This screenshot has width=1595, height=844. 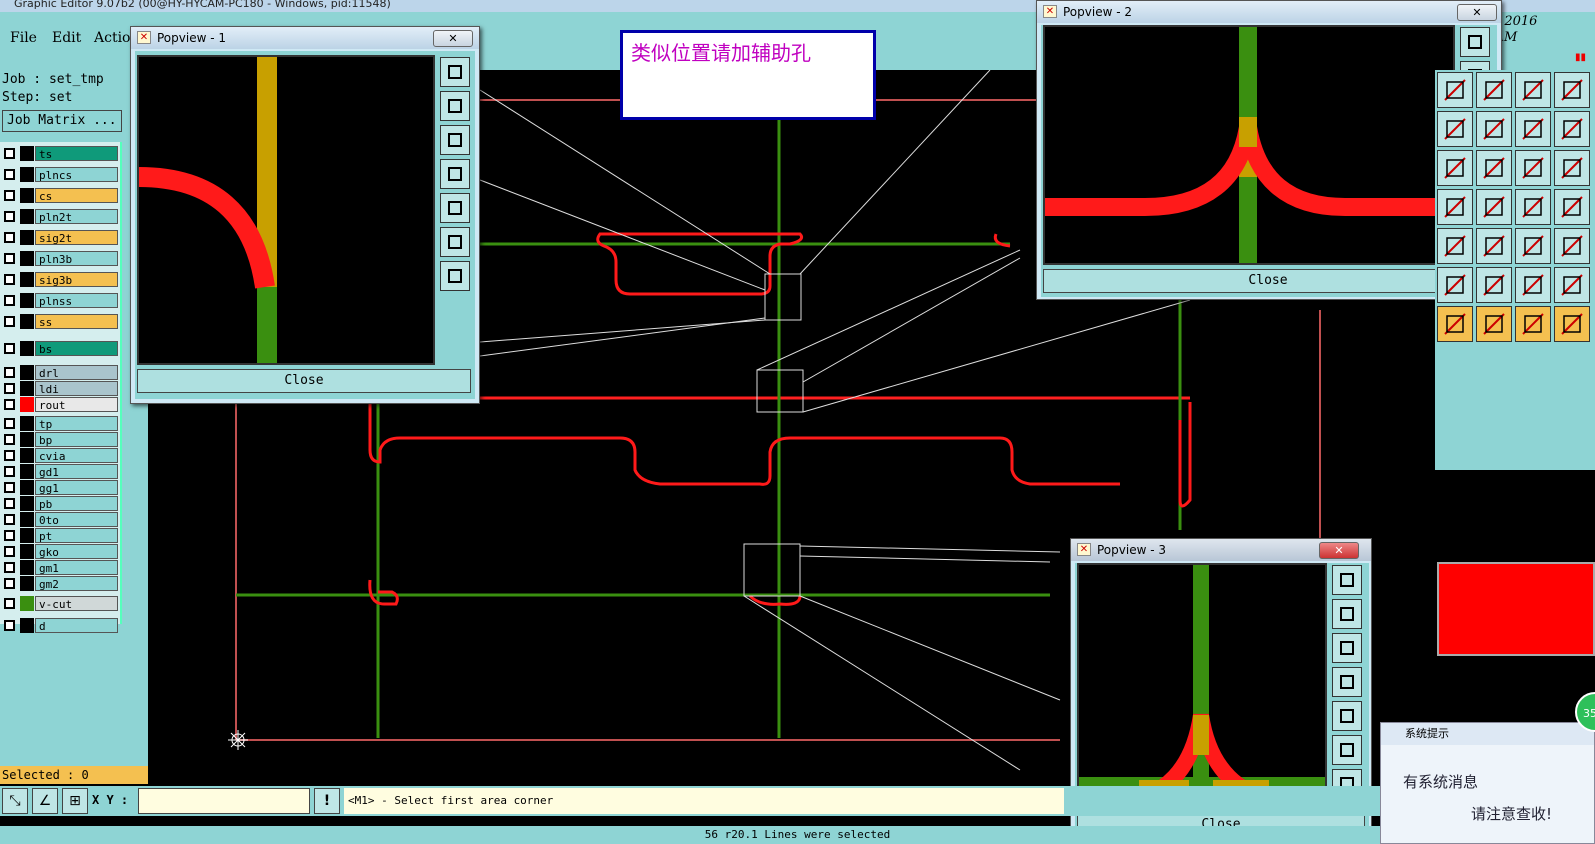 What do you see at coordinates (1268, 281) in the screenshot?
I see `popview-2-close-button: Close` at bounding box center [1268, 281].